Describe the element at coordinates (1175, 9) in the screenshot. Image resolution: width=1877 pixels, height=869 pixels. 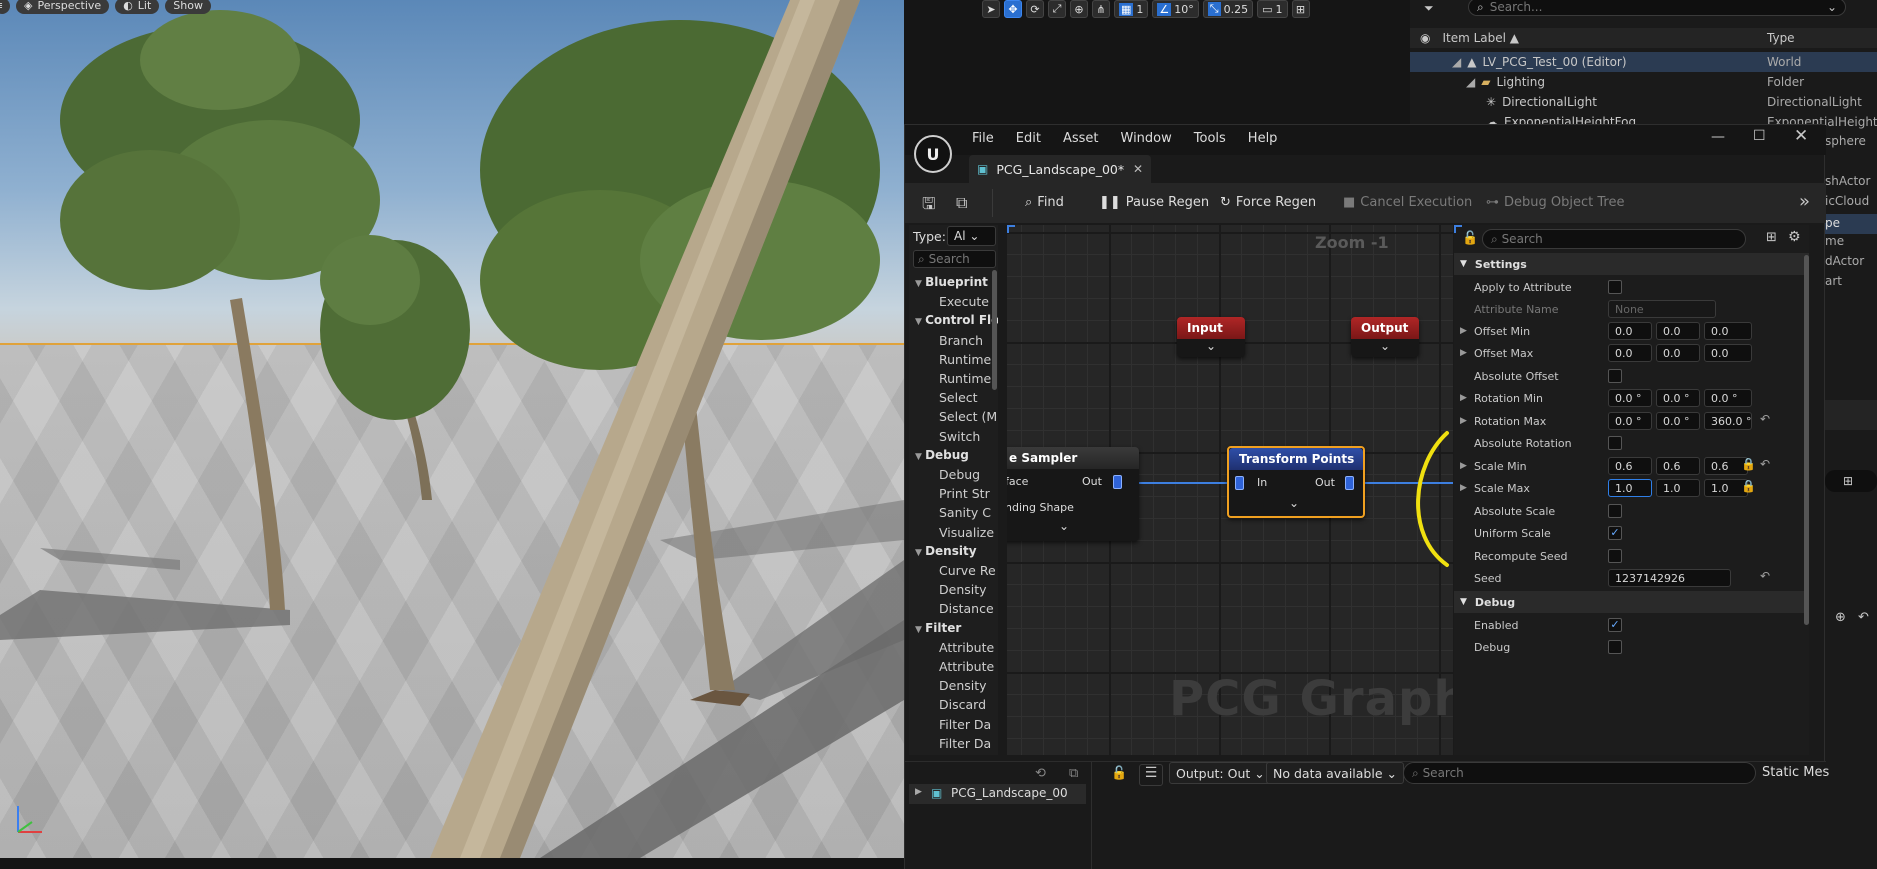
I see `angle-snap-control: ∠ 10°` at that location.